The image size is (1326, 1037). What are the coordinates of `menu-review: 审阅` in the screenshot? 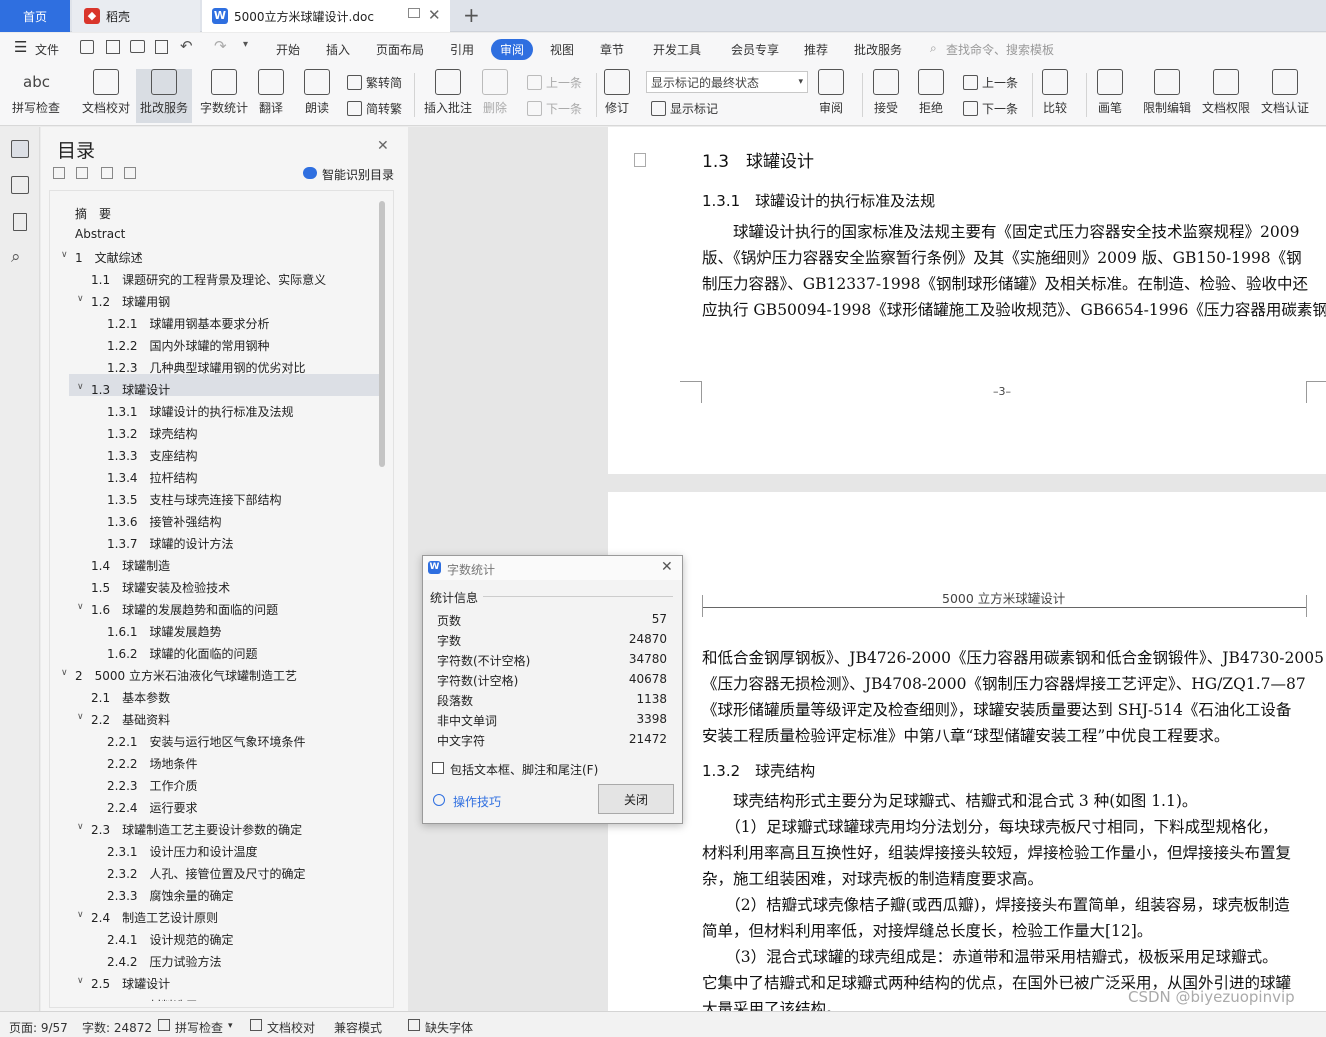 It's located at (512, 49).